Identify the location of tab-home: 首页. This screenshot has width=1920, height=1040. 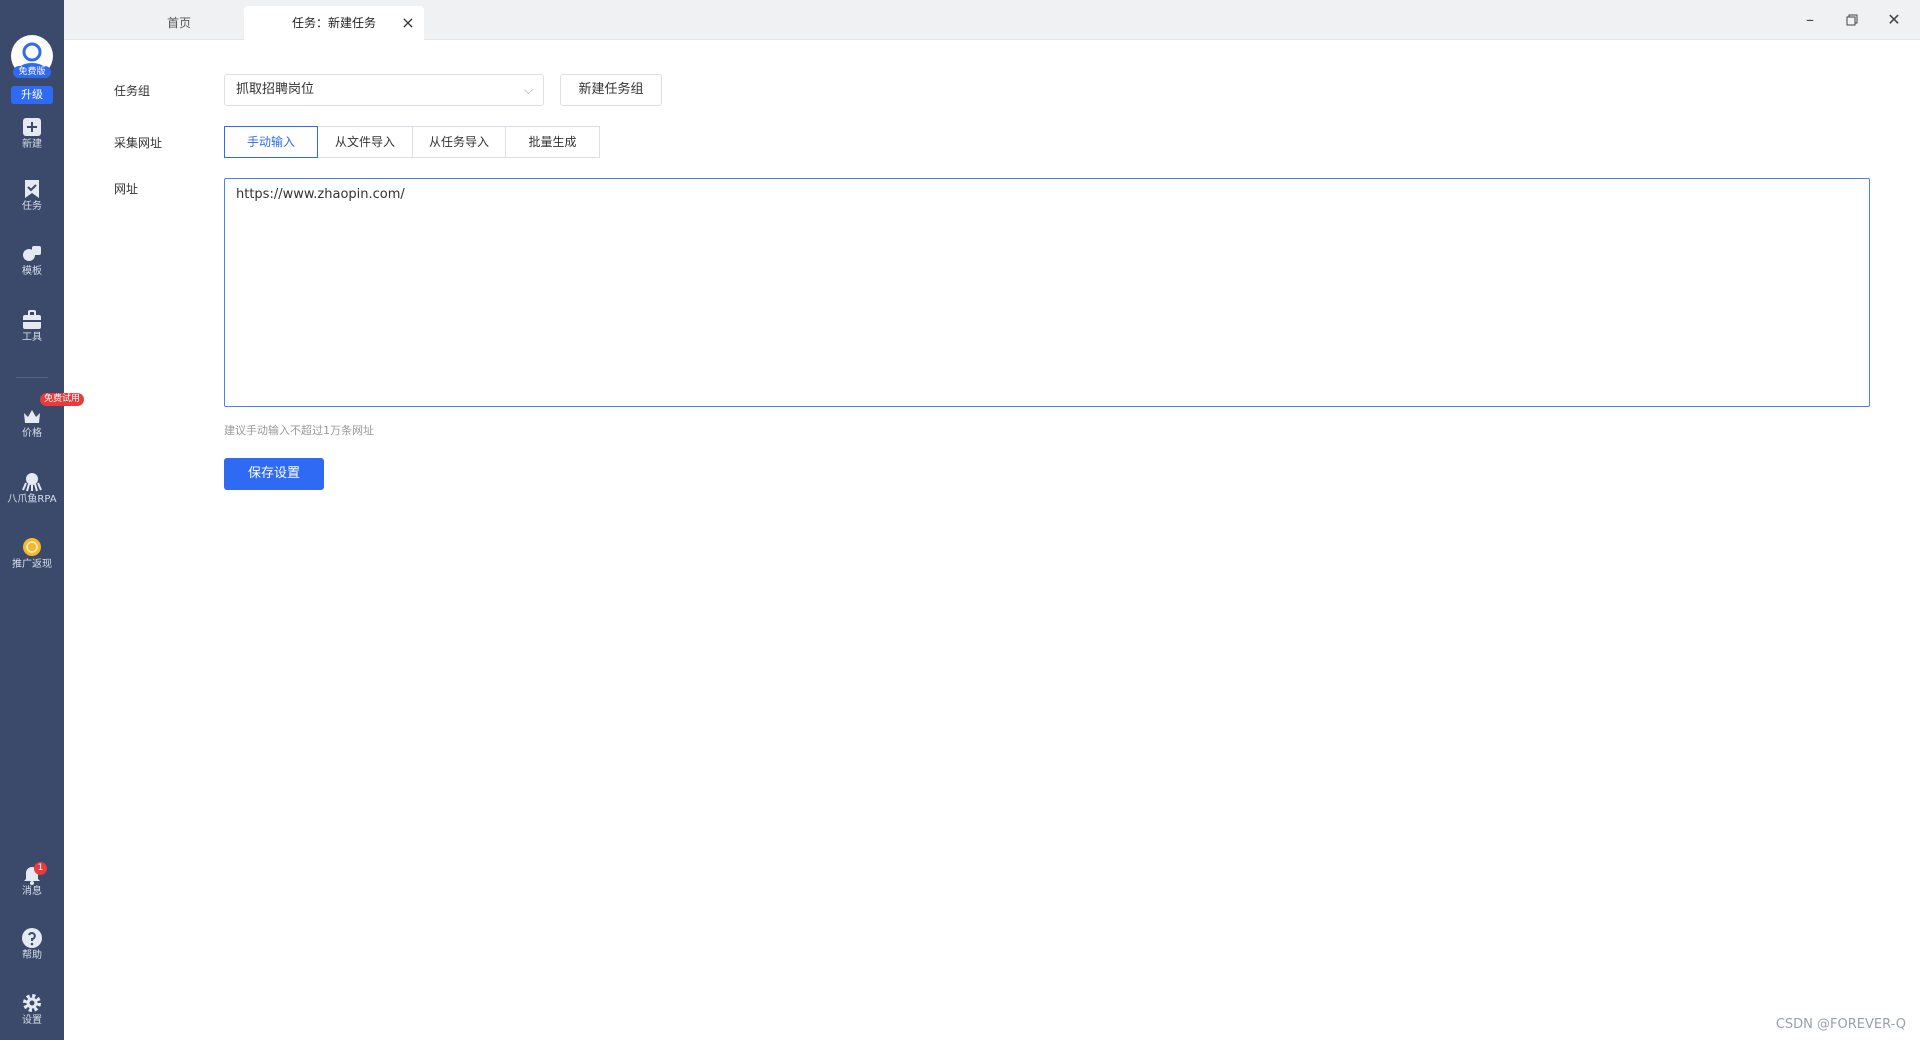
(179, 23).